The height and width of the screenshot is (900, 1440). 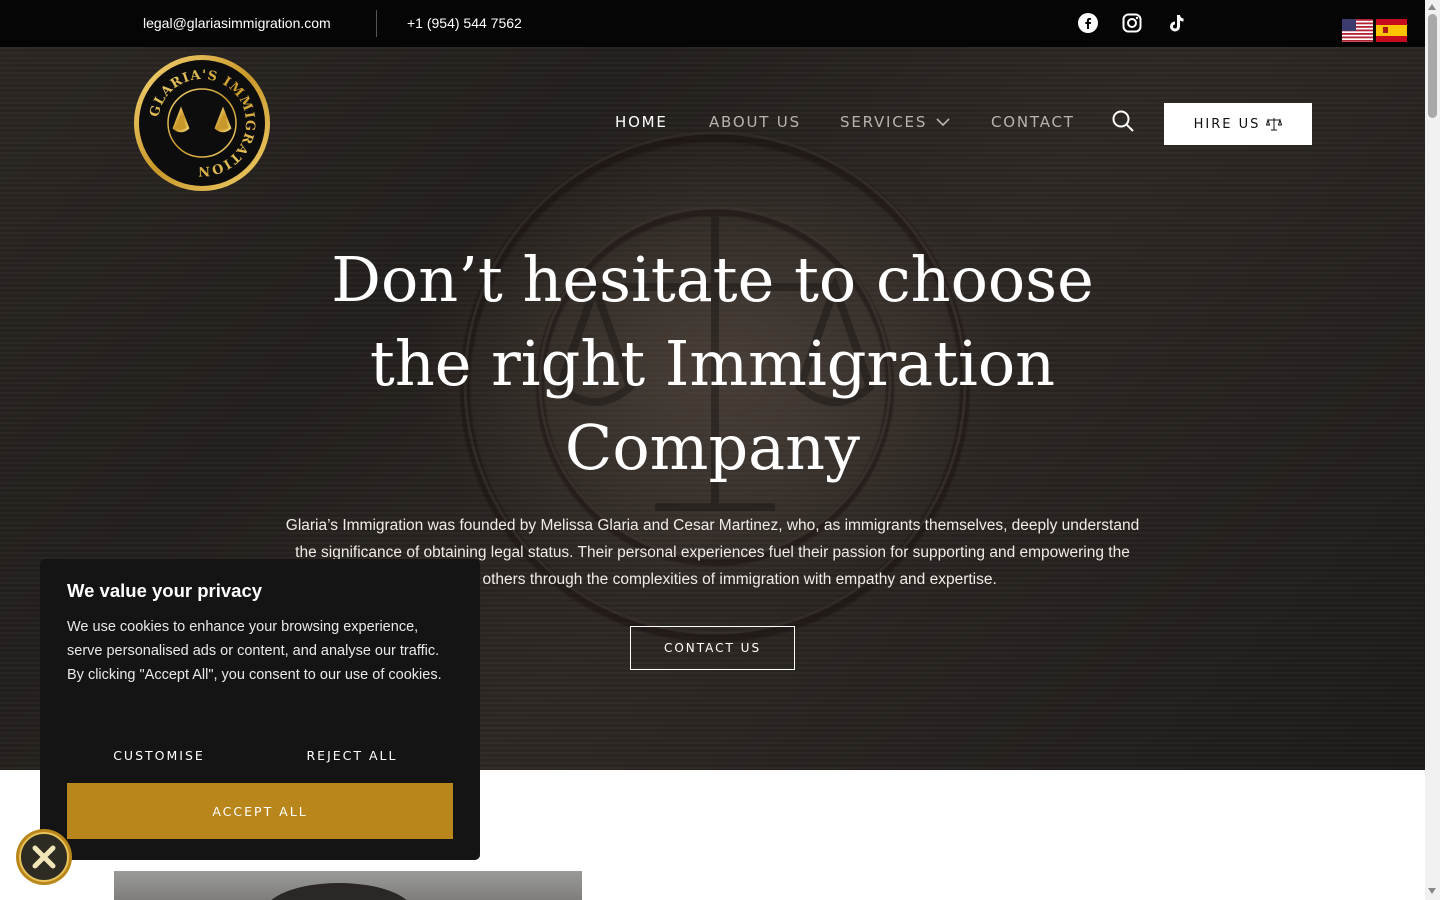 What do you see at coordinates (1274, 124) in the screenshot?
I see `scales-icon` at bounding box center [1274, 124].